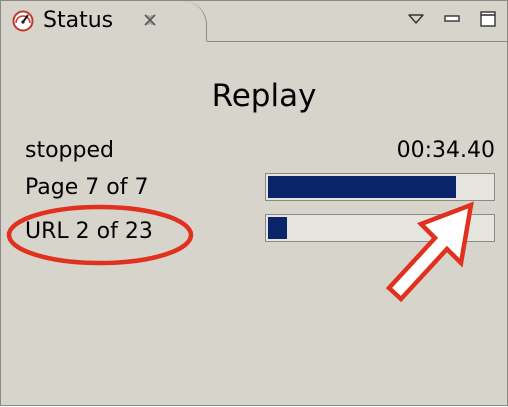  Describe the element at coordinates (150, 20) in the screenshot. I see `close-tab-icon` at that location.